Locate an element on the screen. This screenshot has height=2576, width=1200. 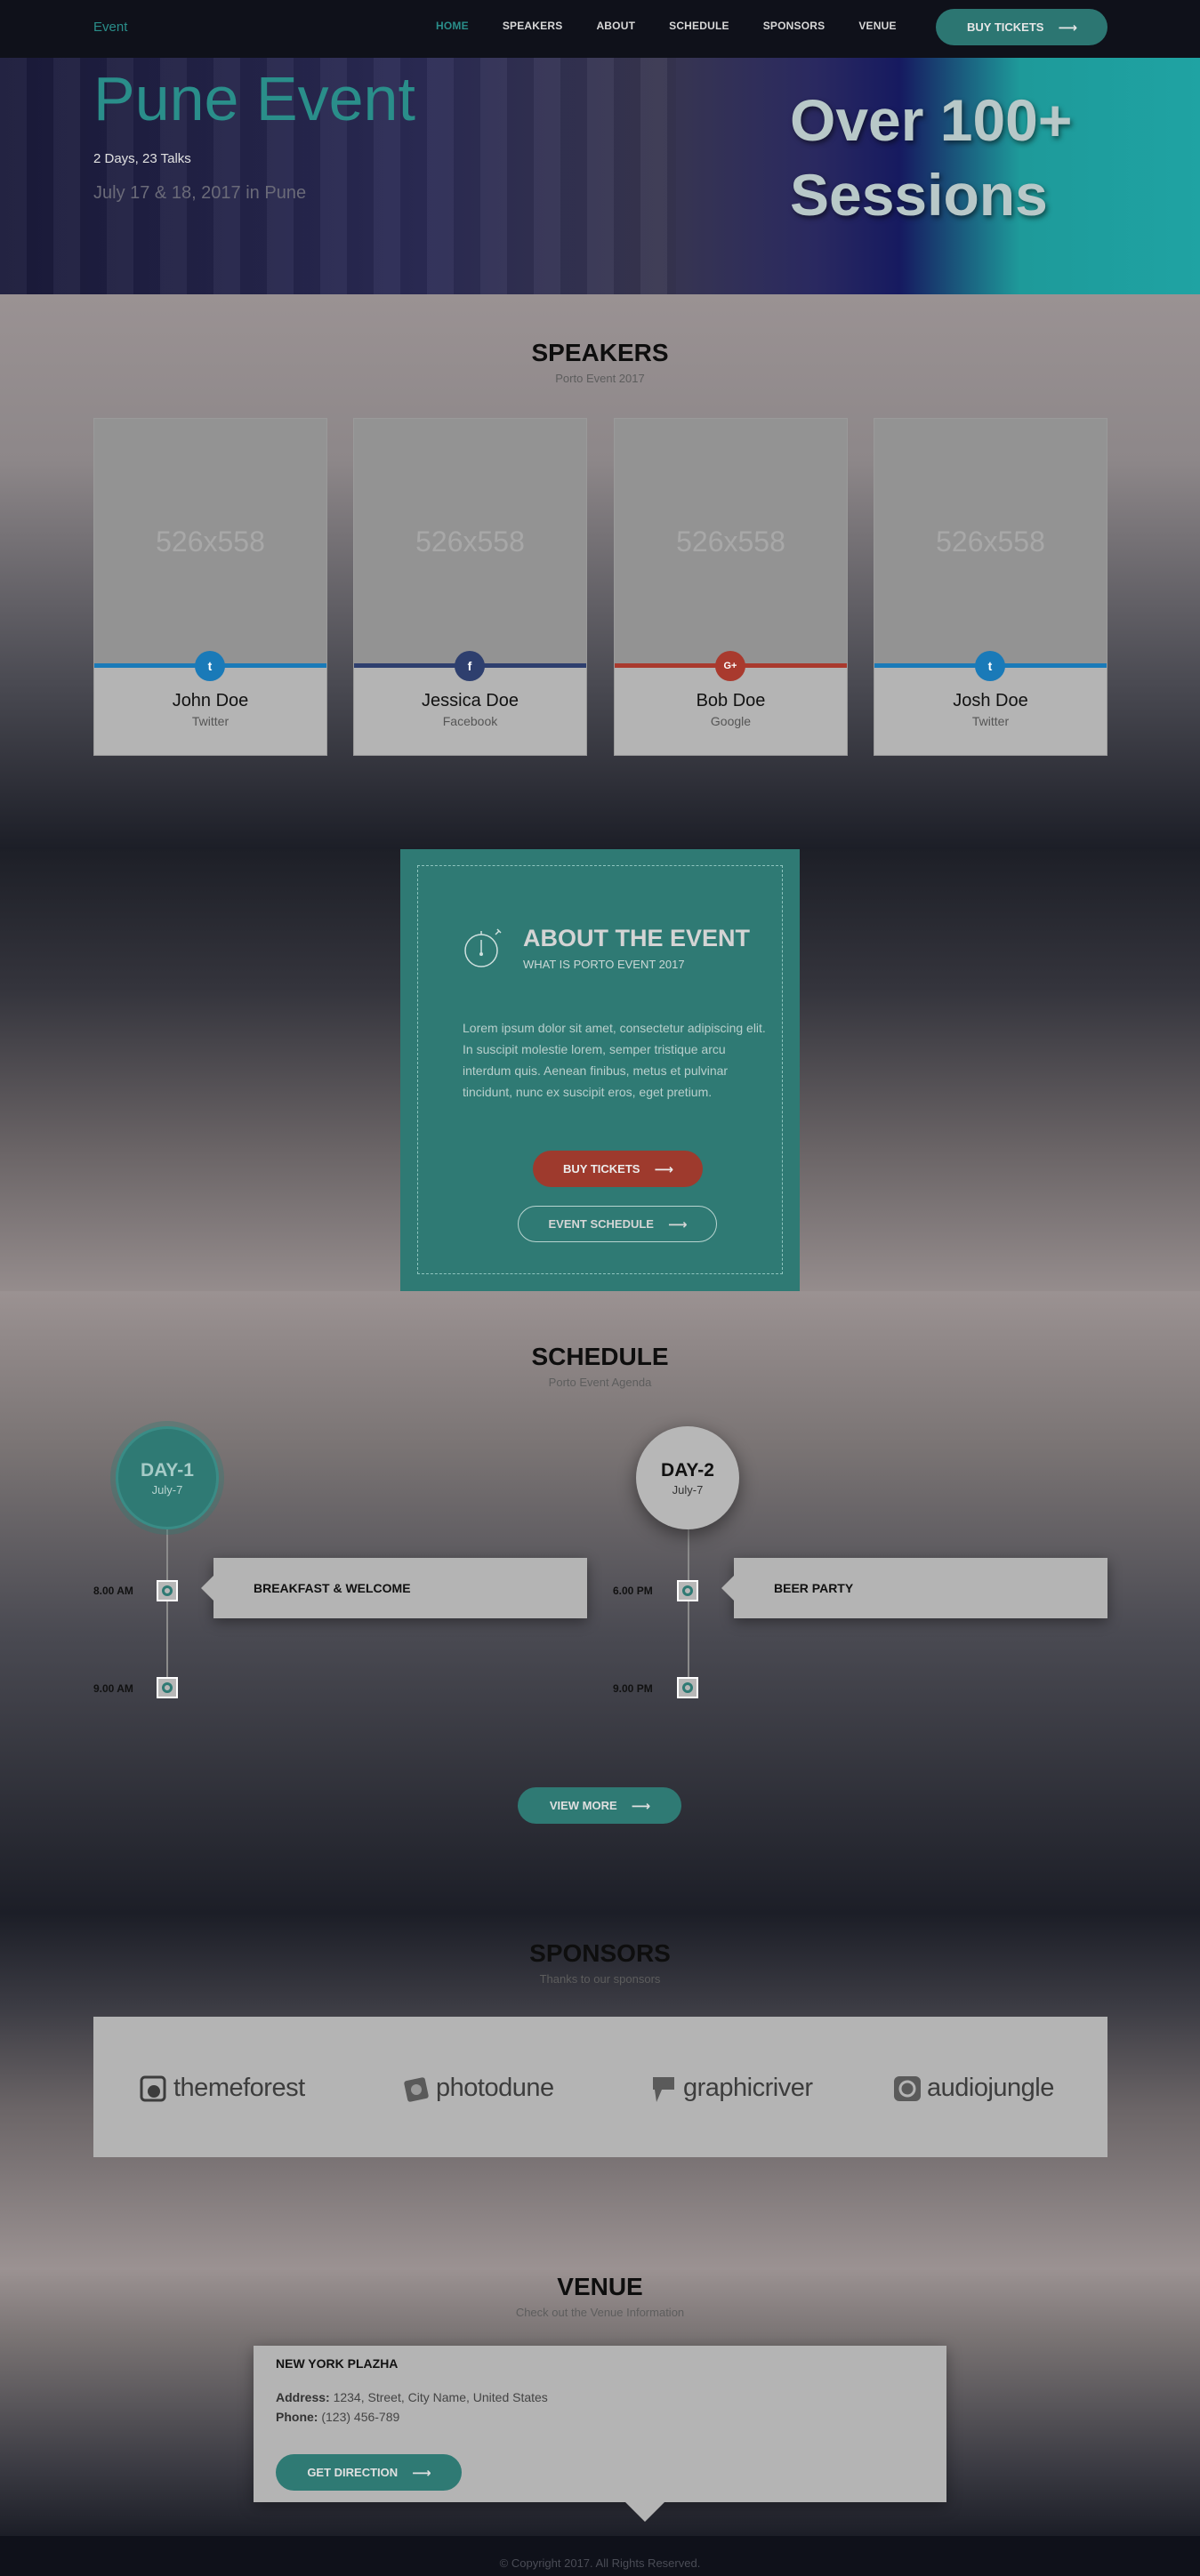
nav-item-sponsors: SPONSORS is located at coordinates (795, 26).